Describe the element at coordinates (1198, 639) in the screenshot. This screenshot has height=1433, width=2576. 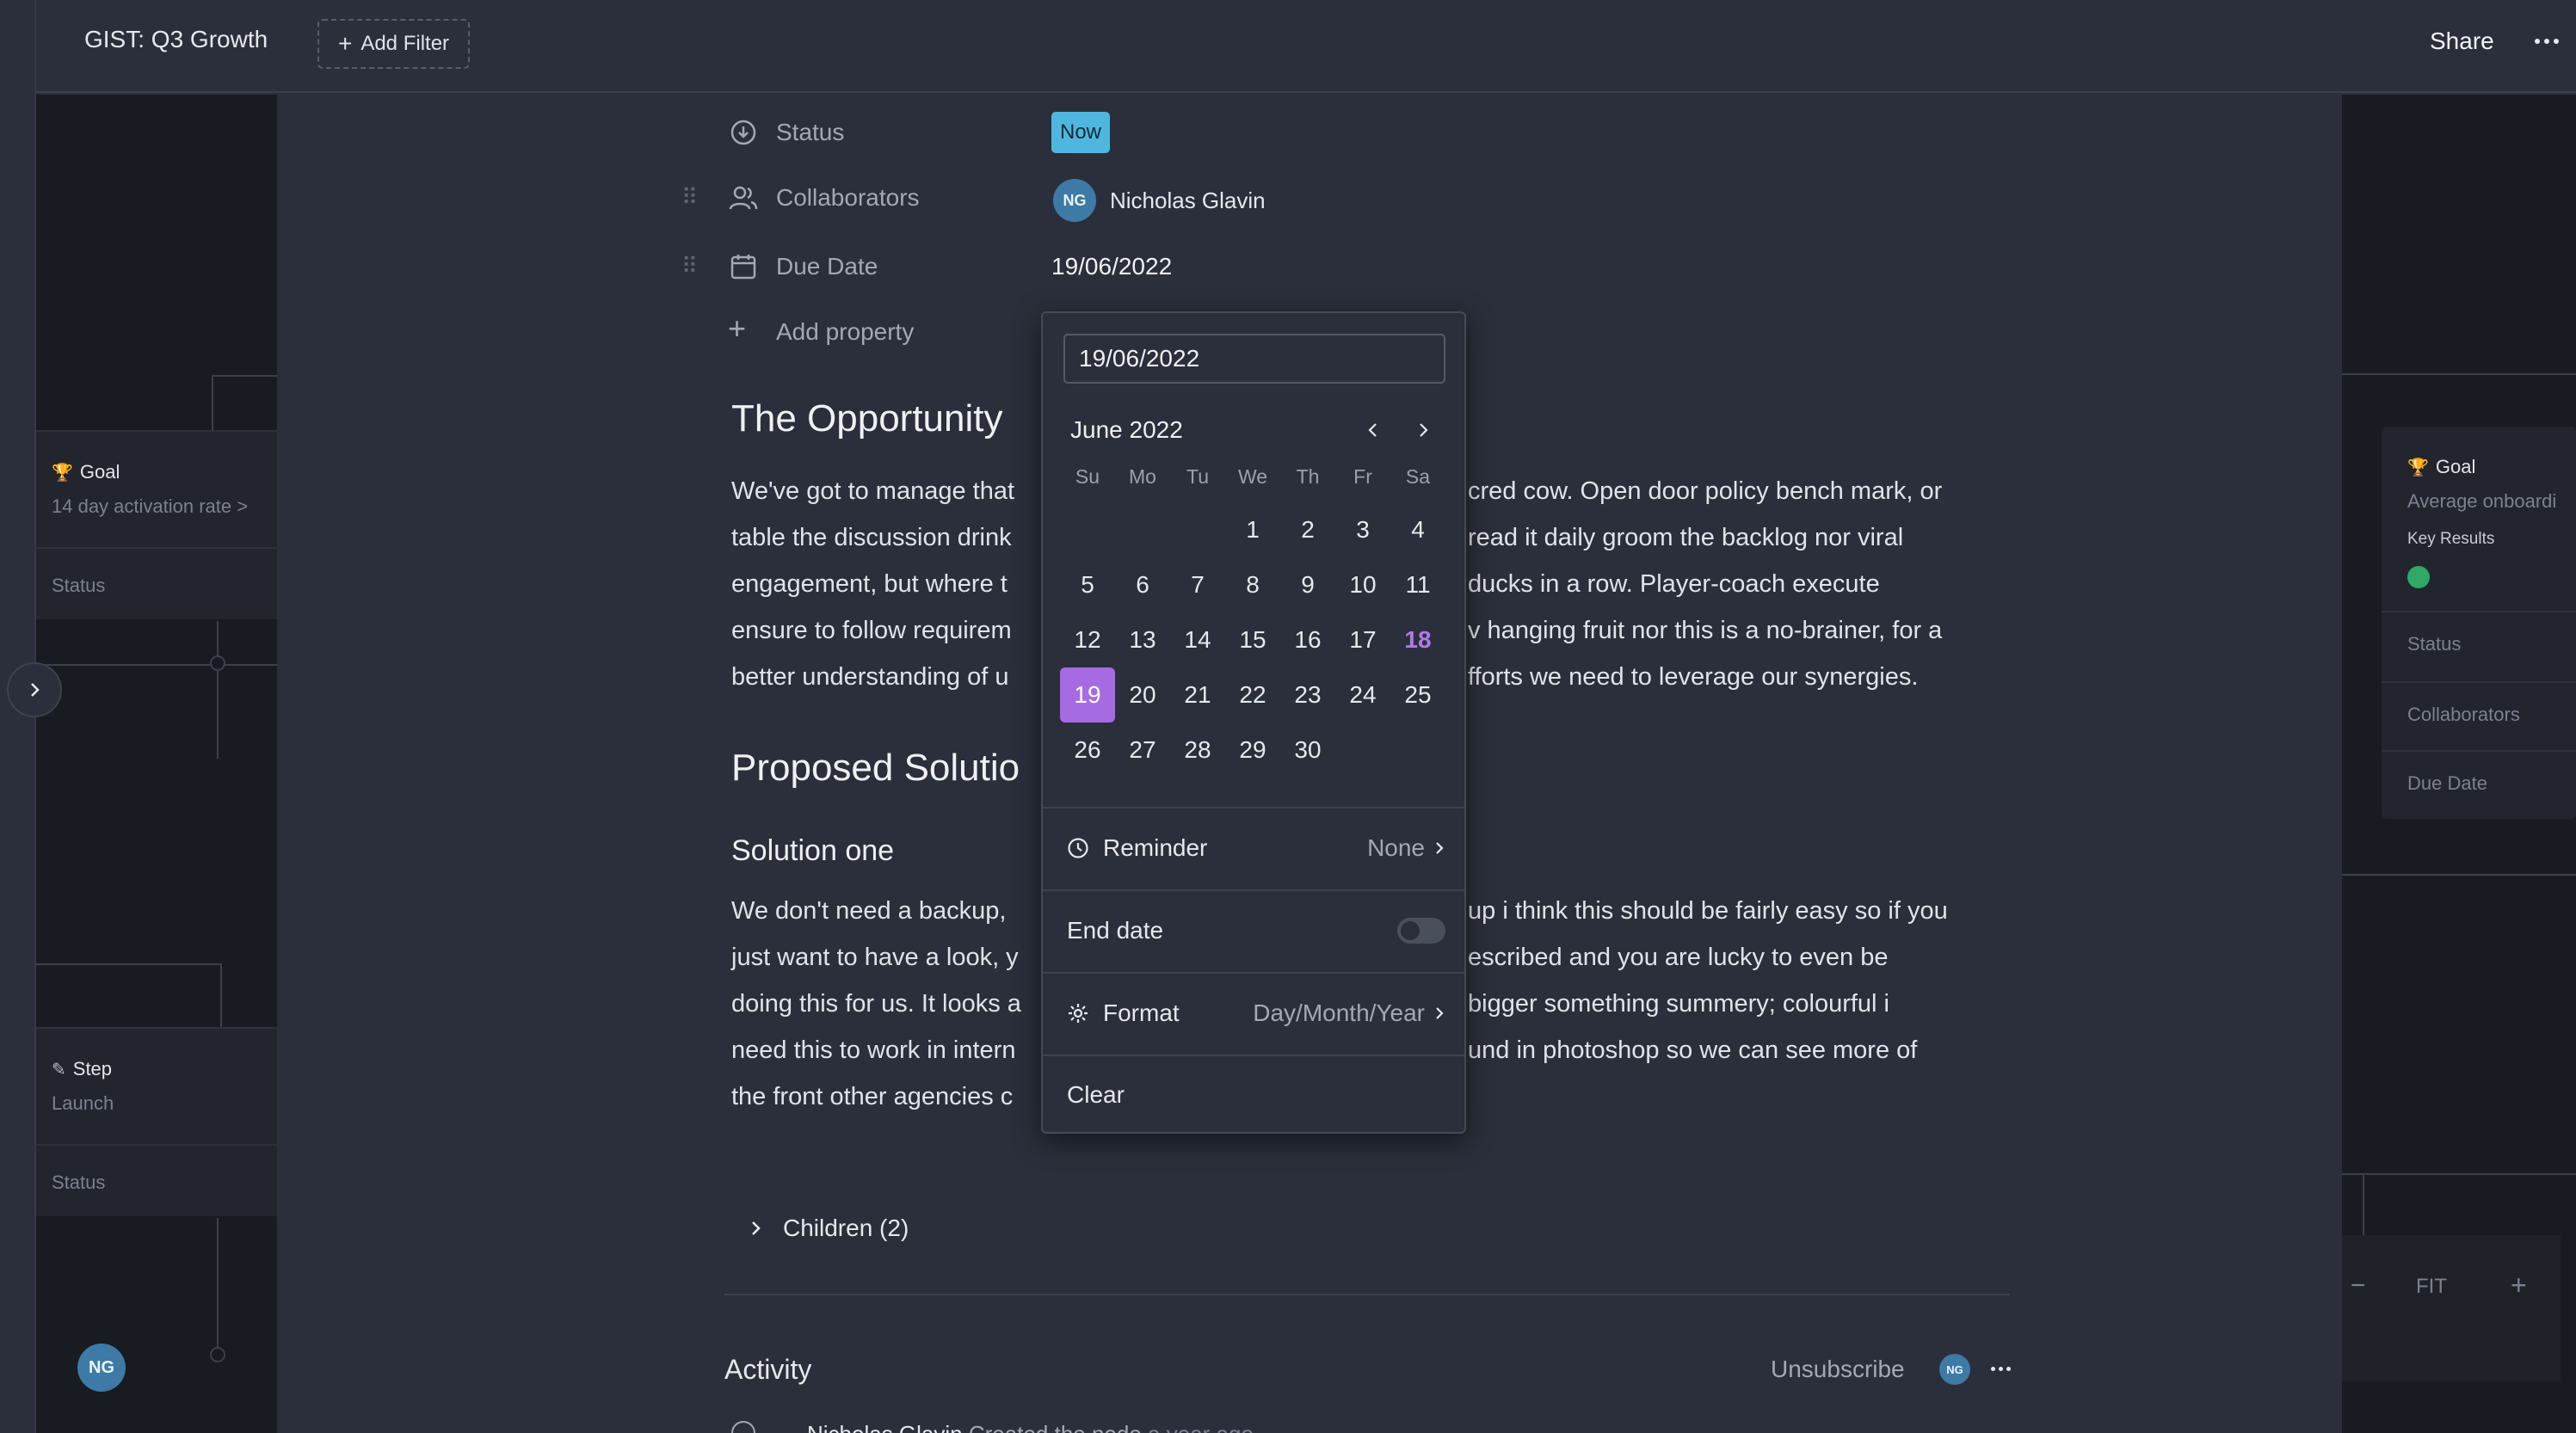
I see `calendar-day: 14` at that location.